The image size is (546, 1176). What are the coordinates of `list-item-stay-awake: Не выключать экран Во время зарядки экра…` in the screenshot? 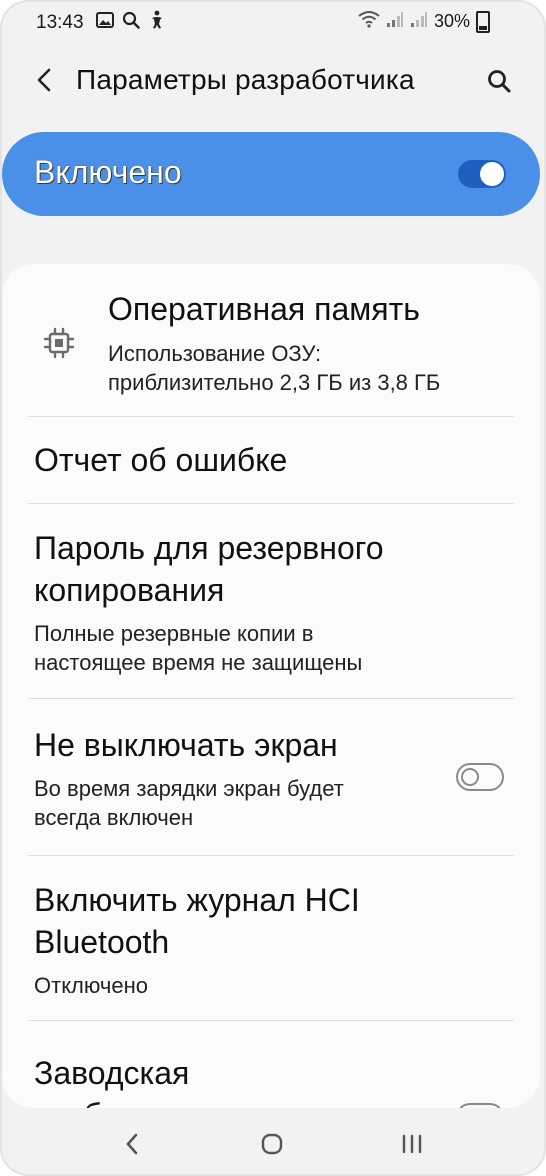 It's located at (271, 777).